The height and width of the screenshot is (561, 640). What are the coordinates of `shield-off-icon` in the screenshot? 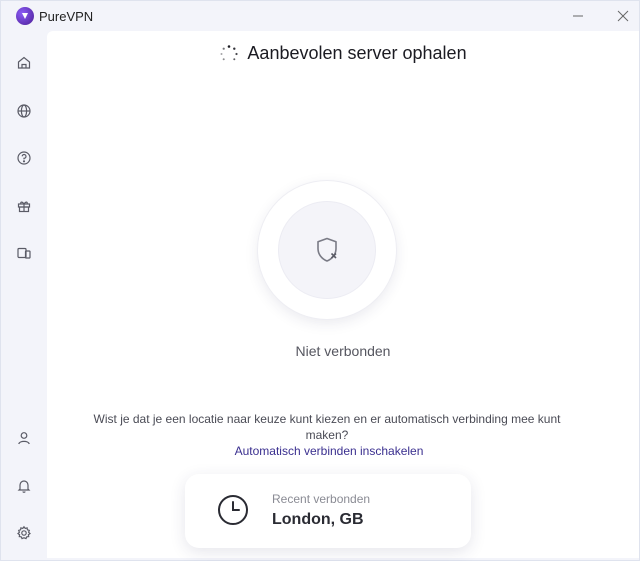 It's located at (327, 249).